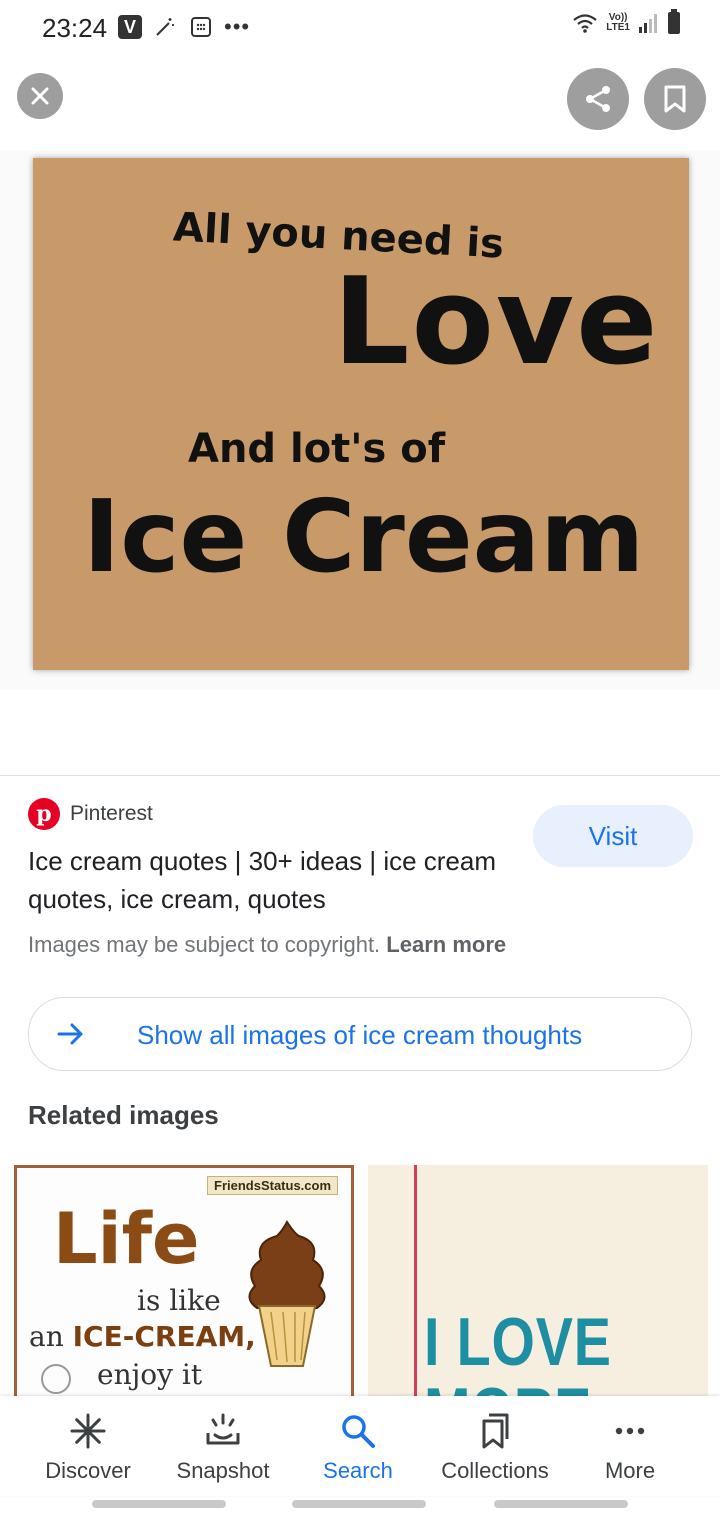 The width and height of the screenshot is (720, 1520). Describe the element at coordinates (358, 1431) in the screenshot. I see `search-icon` at that location.